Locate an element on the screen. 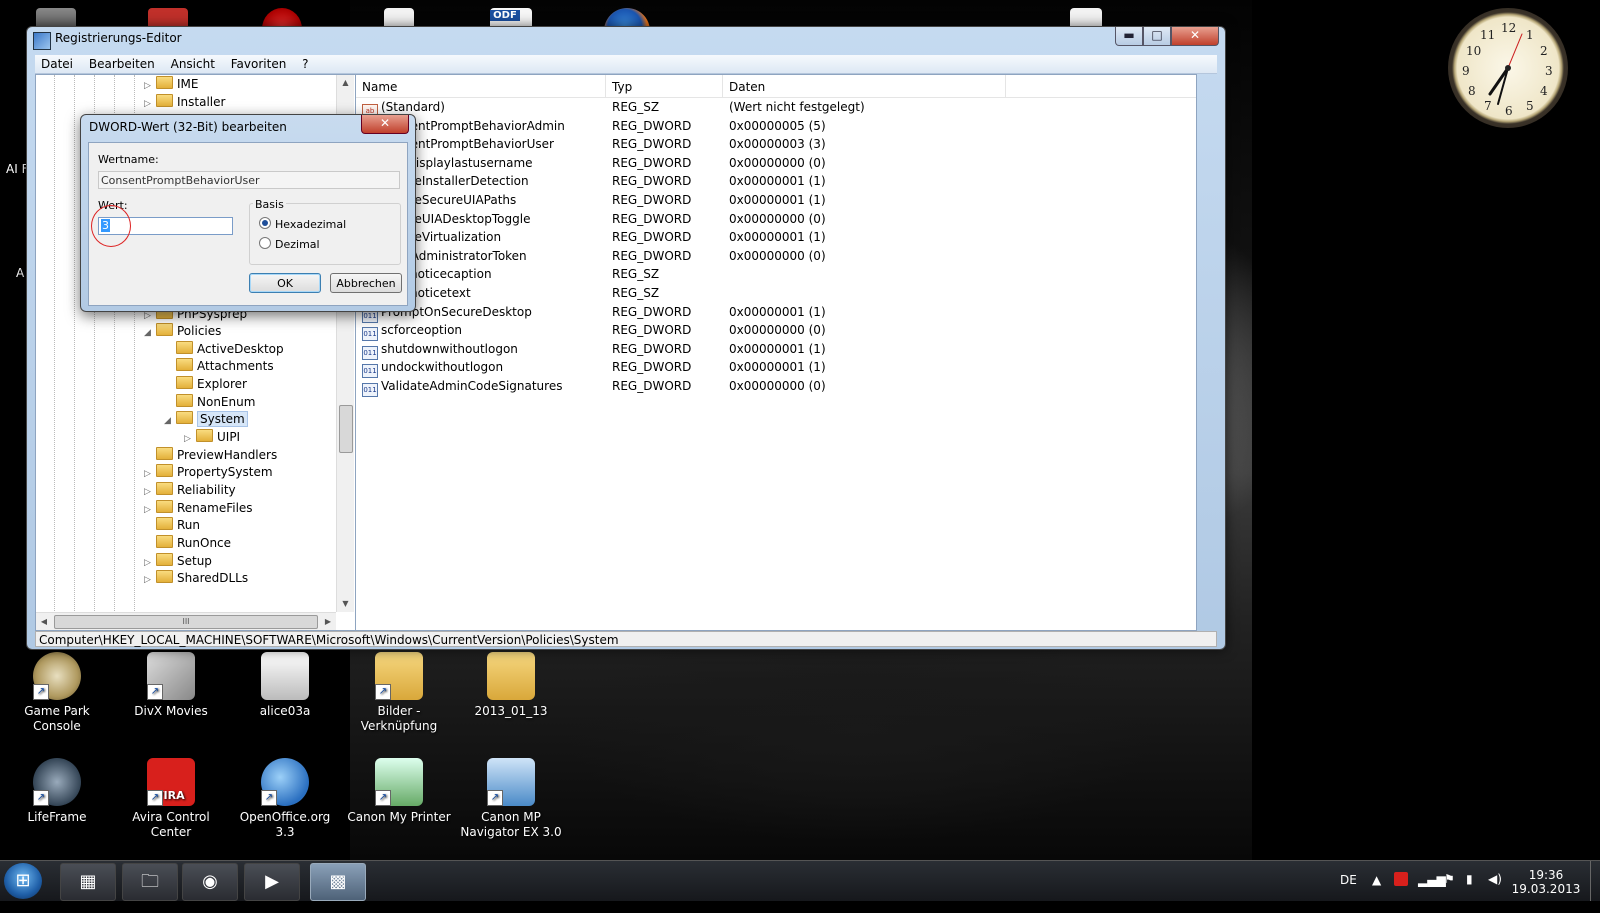  column-header-data: Daten is located at coordinates (864, 86).